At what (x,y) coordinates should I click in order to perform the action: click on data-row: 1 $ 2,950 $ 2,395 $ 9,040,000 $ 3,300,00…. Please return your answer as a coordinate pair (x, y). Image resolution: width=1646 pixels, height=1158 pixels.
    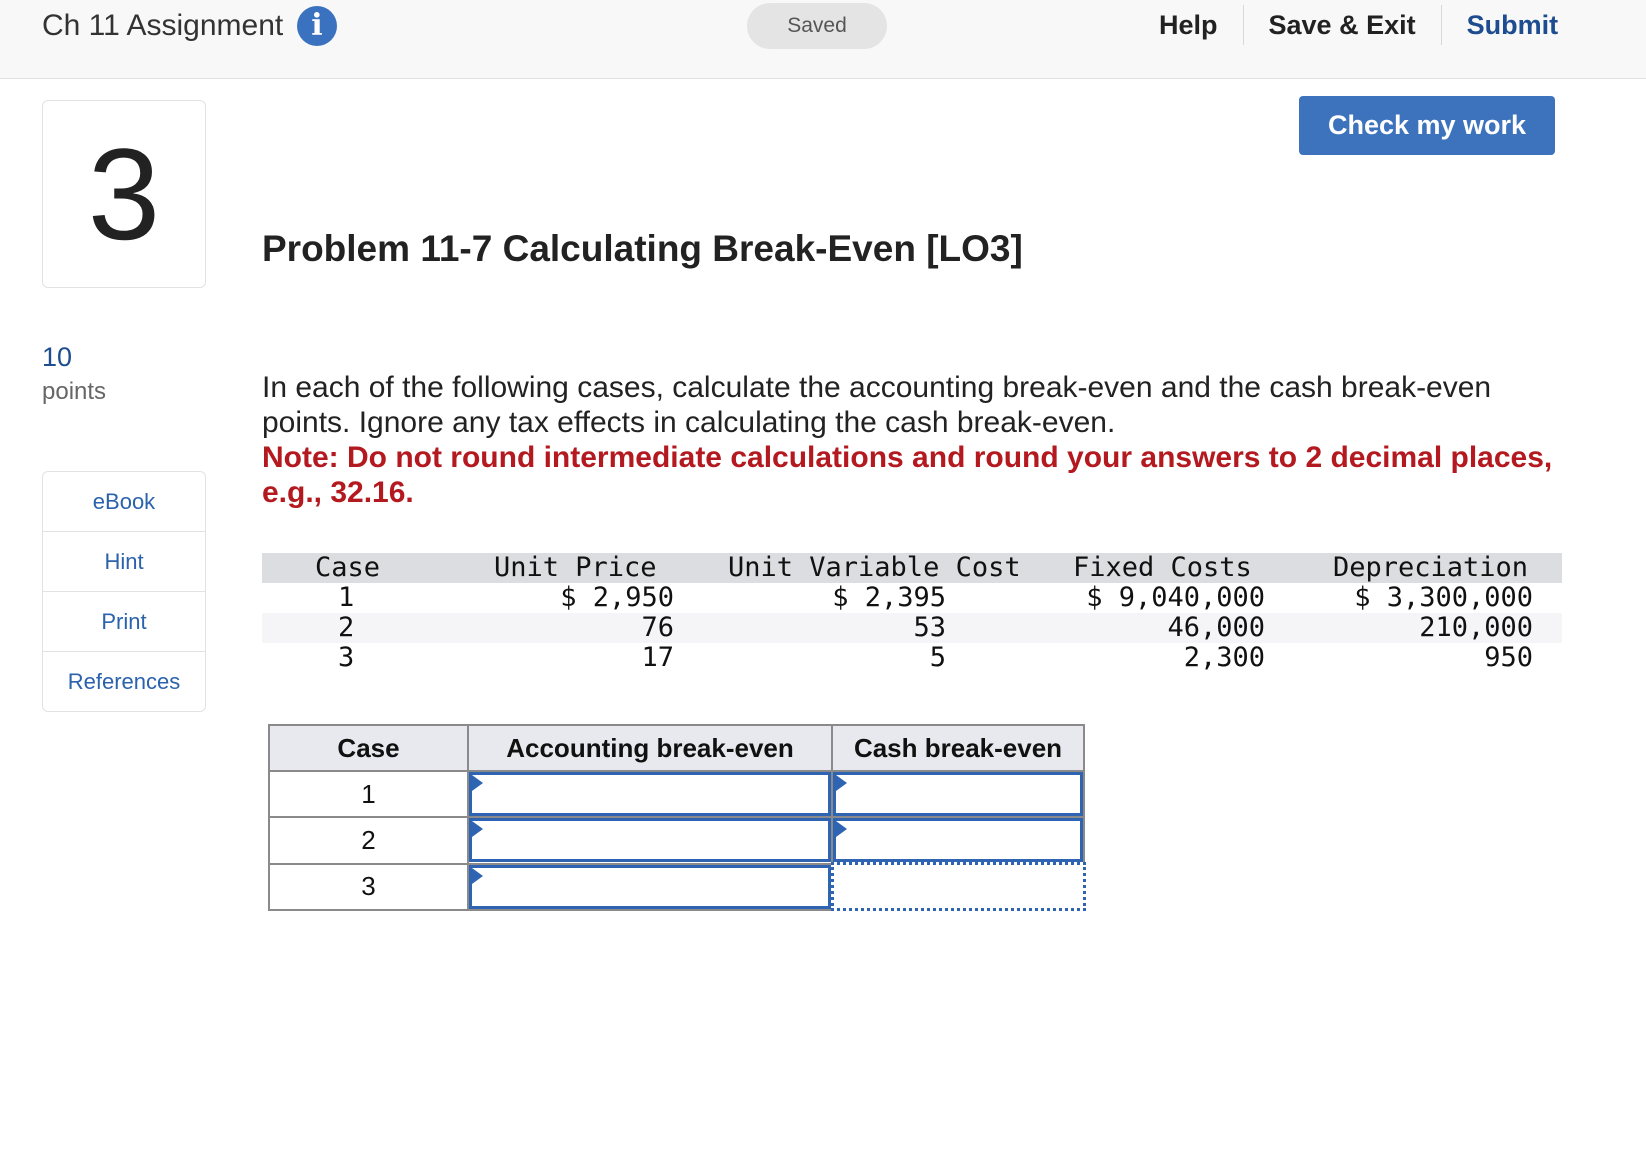
    Looking at the image, I should click on (912, 598).